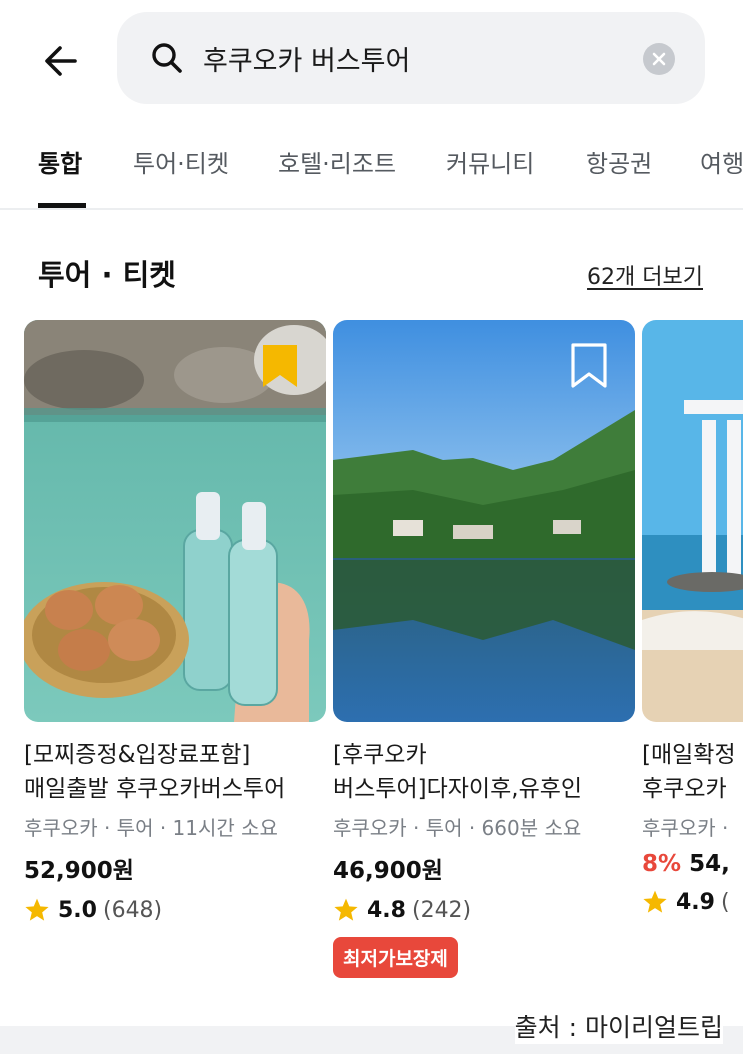 This screenshot has height=1054, width=743. What do you see at coordinates (692, 902) in the screenshot?
I see `product-rating: 4.9 (` at bounding box center [692, 902].